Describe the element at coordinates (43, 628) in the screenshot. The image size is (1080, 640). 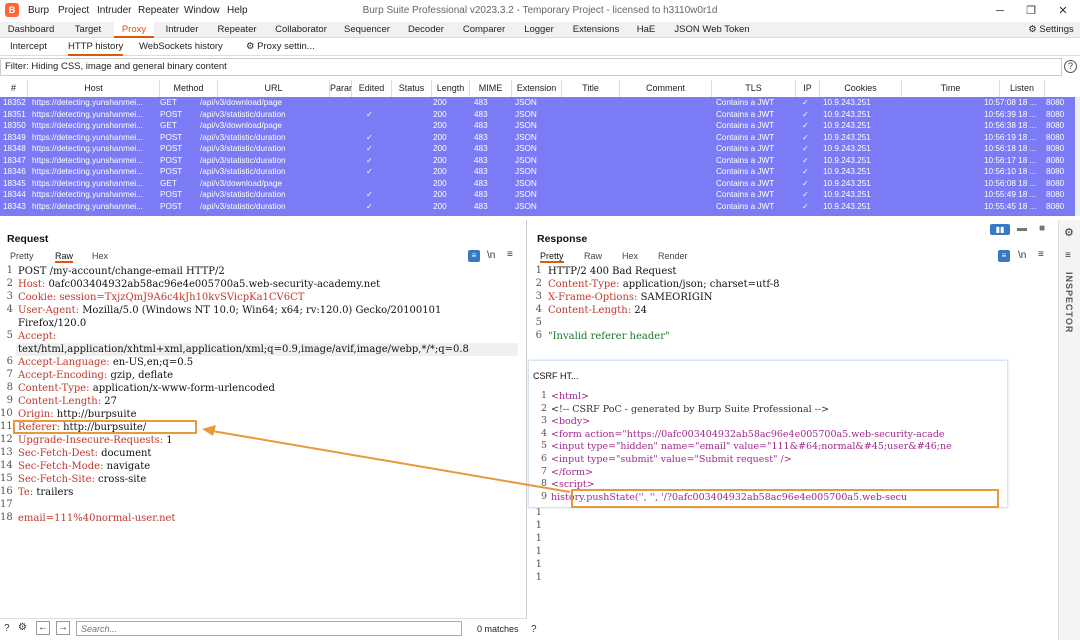
I see `back-arrow-icon: ←` at that location.